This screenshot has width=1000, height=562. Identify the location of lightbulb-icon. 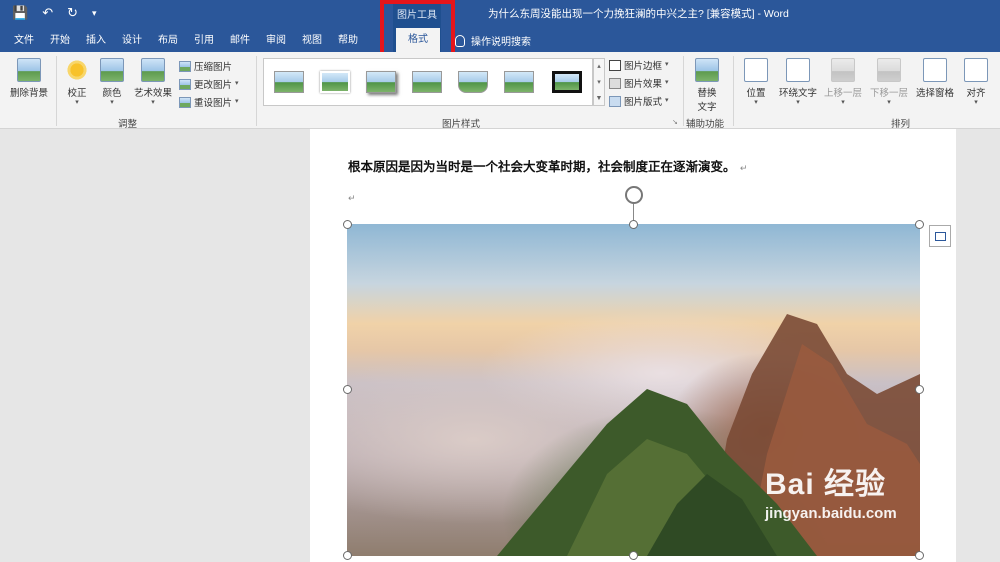
(460, 40).